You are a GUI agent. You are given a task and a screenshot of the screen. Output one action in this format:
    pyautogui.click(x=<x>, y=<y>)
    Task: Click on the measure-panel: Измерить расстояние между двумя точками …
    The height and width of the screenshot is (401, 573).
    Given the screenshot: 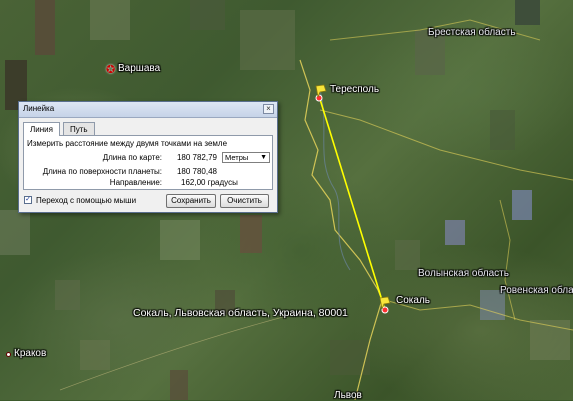 What is the action you would take?
    pyautogui.click(x=148, y=162)
    